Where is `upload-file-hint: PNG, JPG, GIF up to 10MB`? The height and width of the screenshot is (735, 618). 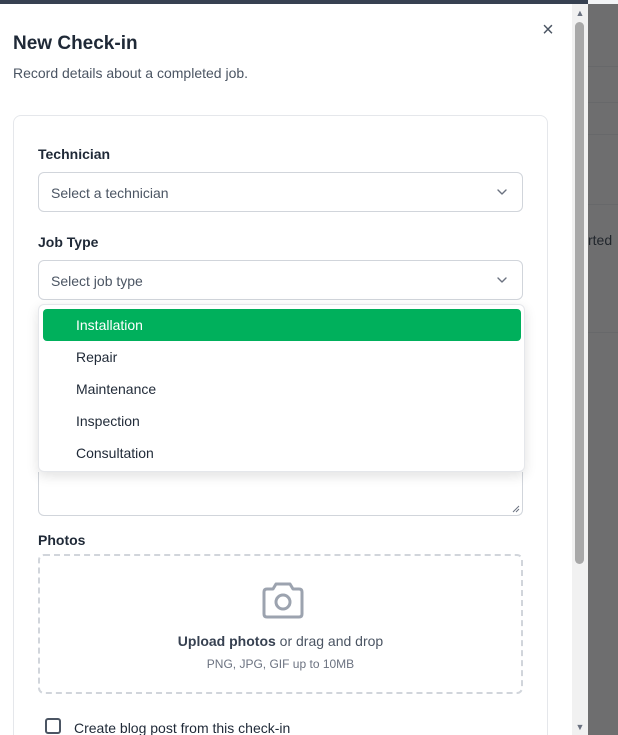 upload-file-hint: PNG, JPG, GIF up to 10MB is located at coordinates (280, 664).